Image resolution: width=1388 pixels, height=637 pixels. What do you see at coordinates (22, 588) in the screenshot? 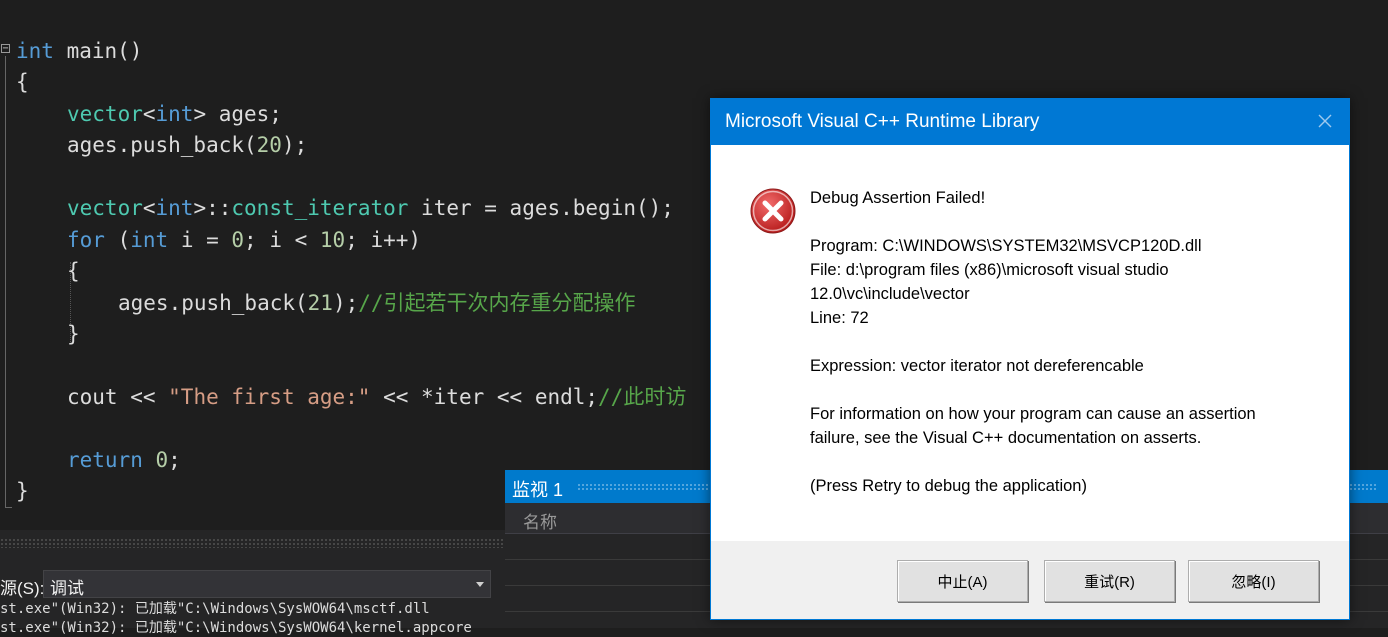
I see `output-source-label: 源(S):` at bounding box center [22, 588].